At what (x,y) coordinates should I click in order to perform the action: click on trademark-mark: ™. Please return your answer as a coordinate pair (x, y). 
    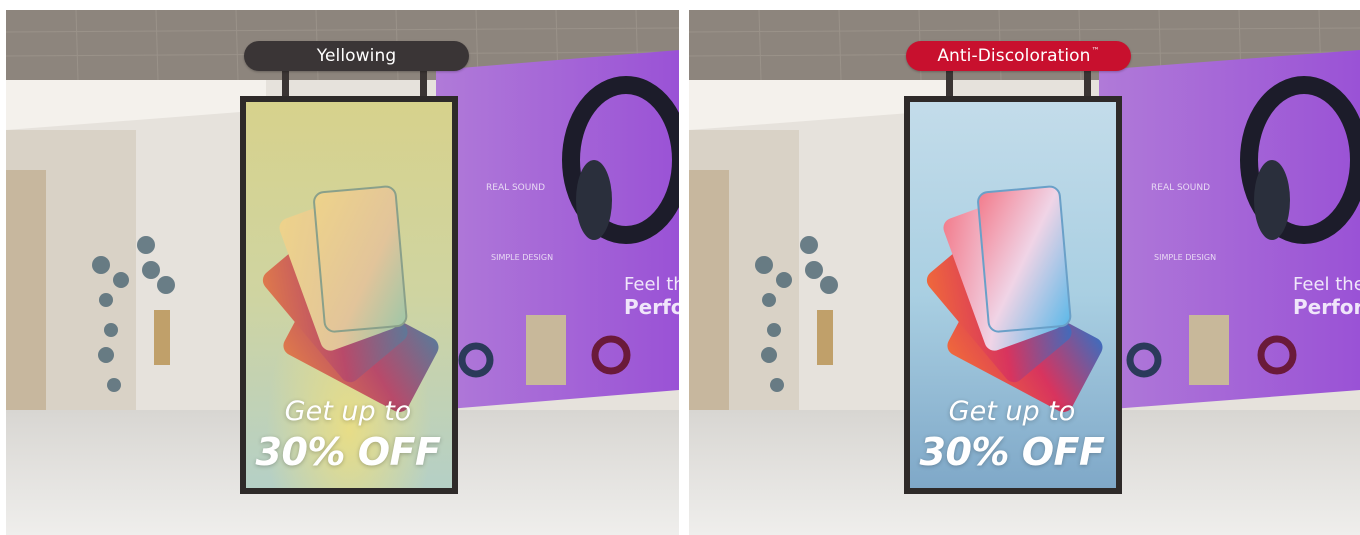
    Looking at the image, I should click on (1095, 50).